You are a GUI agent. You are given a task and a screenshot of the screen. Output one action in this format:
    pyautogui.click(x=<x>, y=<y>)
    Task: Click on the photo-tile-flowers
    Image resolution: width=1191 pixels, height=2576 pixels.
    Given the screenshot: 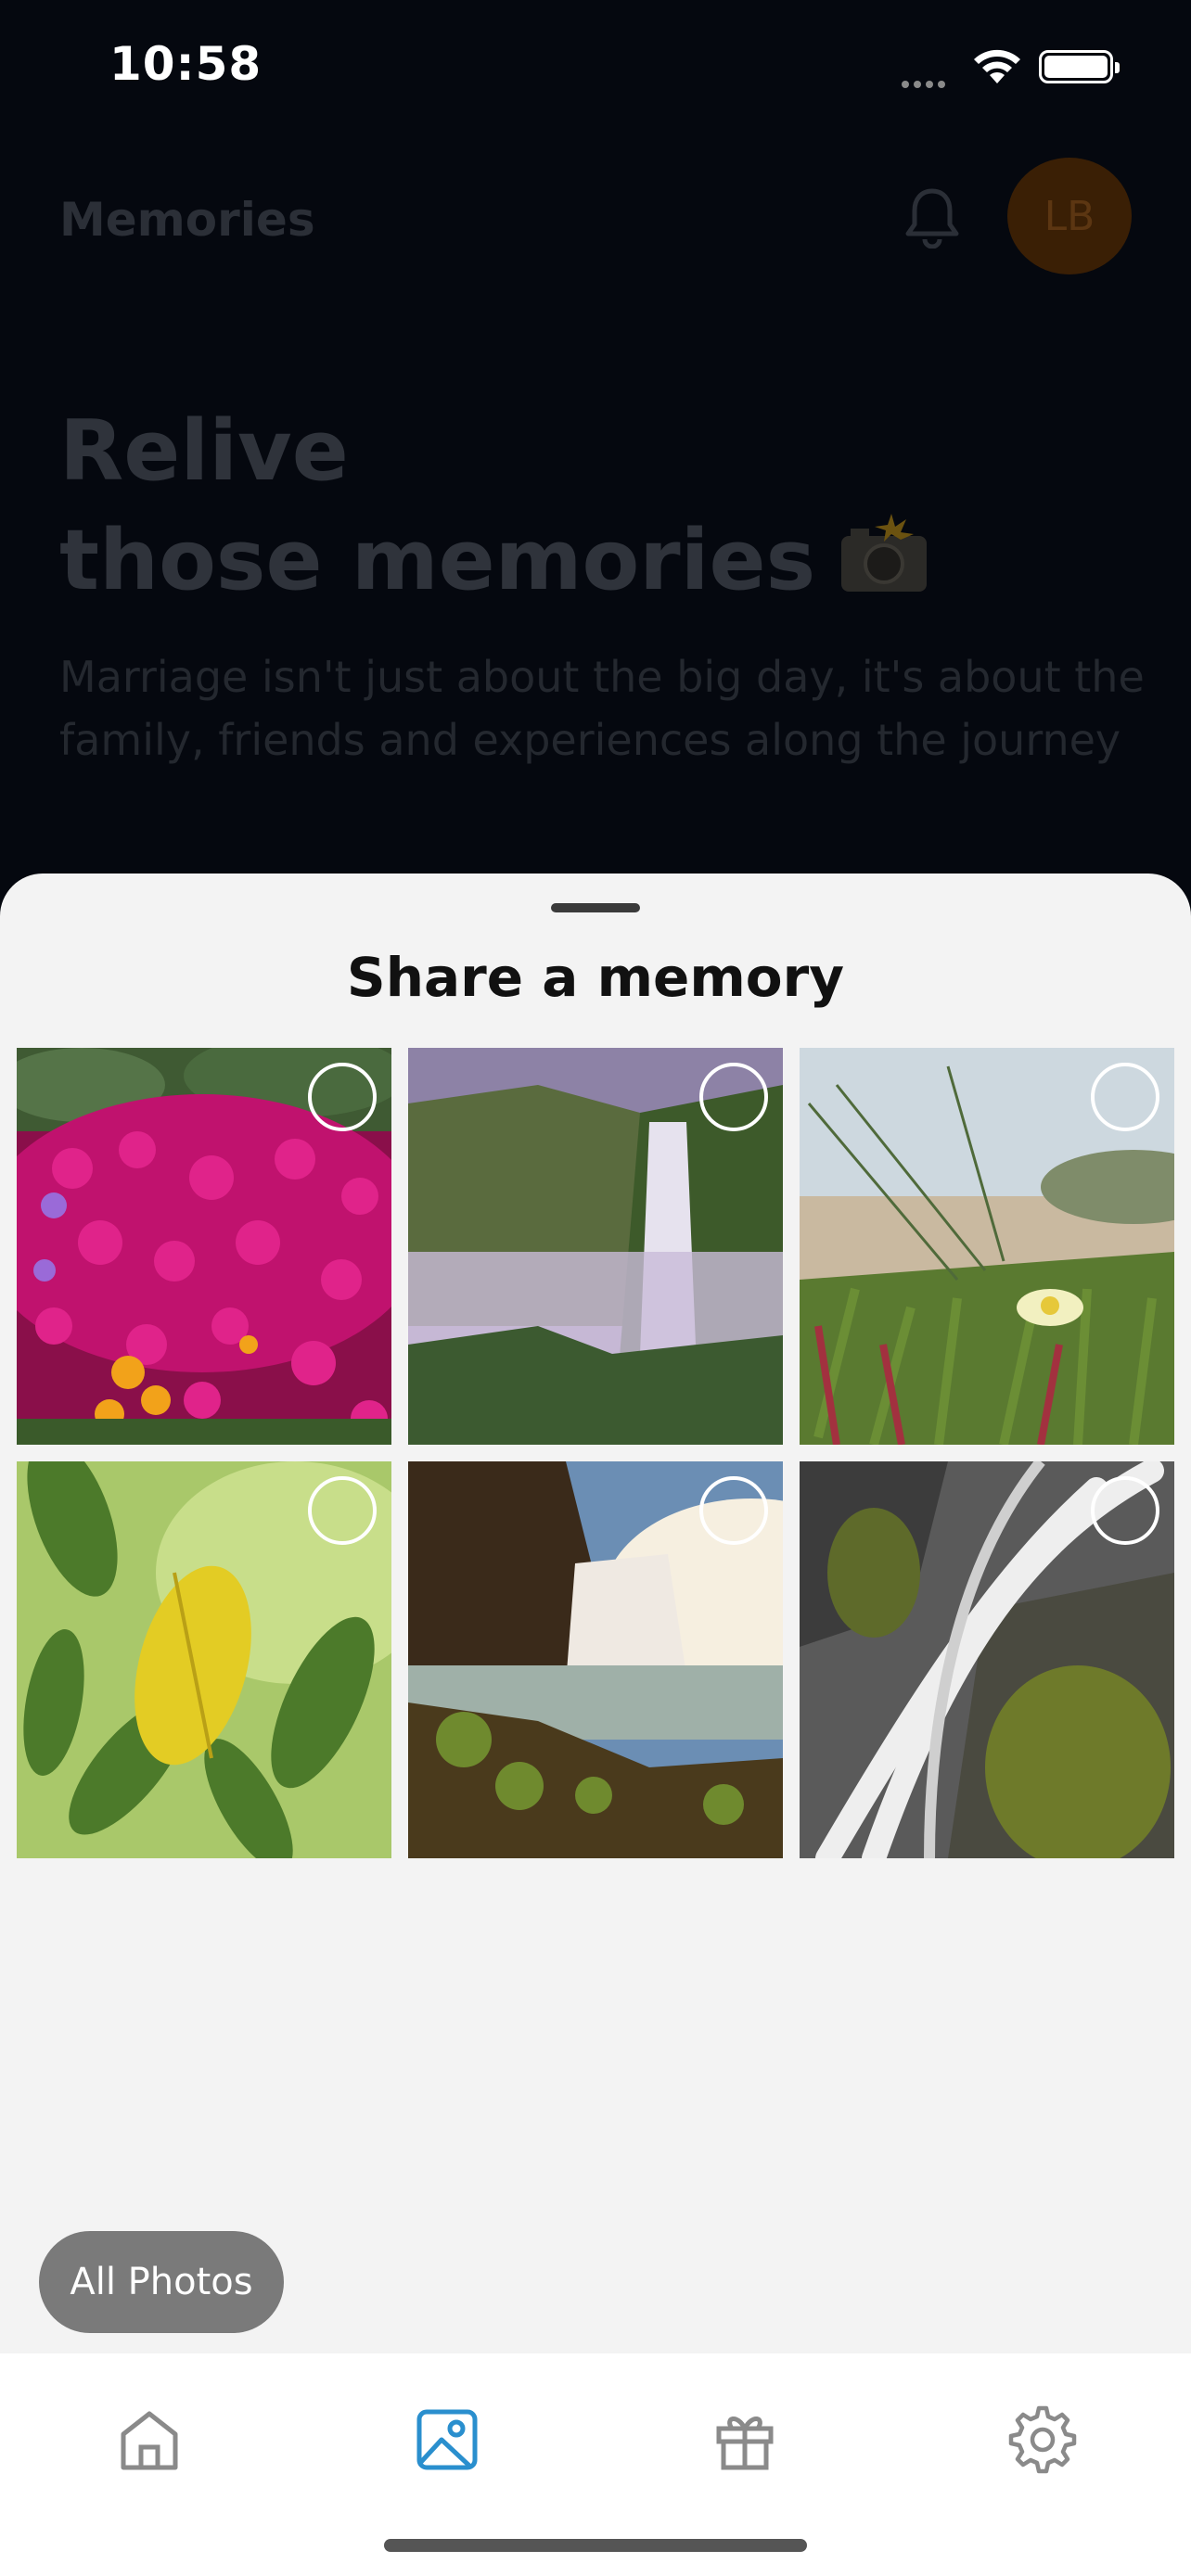 What is the action you would take?
    pyautogui.click(x=204, y=1246)
    